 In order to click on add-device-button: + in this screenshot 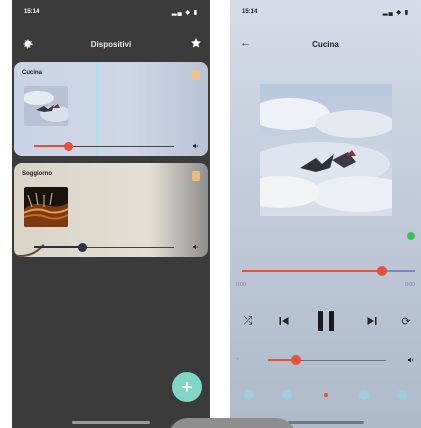, I will do `click(187, 387)`.